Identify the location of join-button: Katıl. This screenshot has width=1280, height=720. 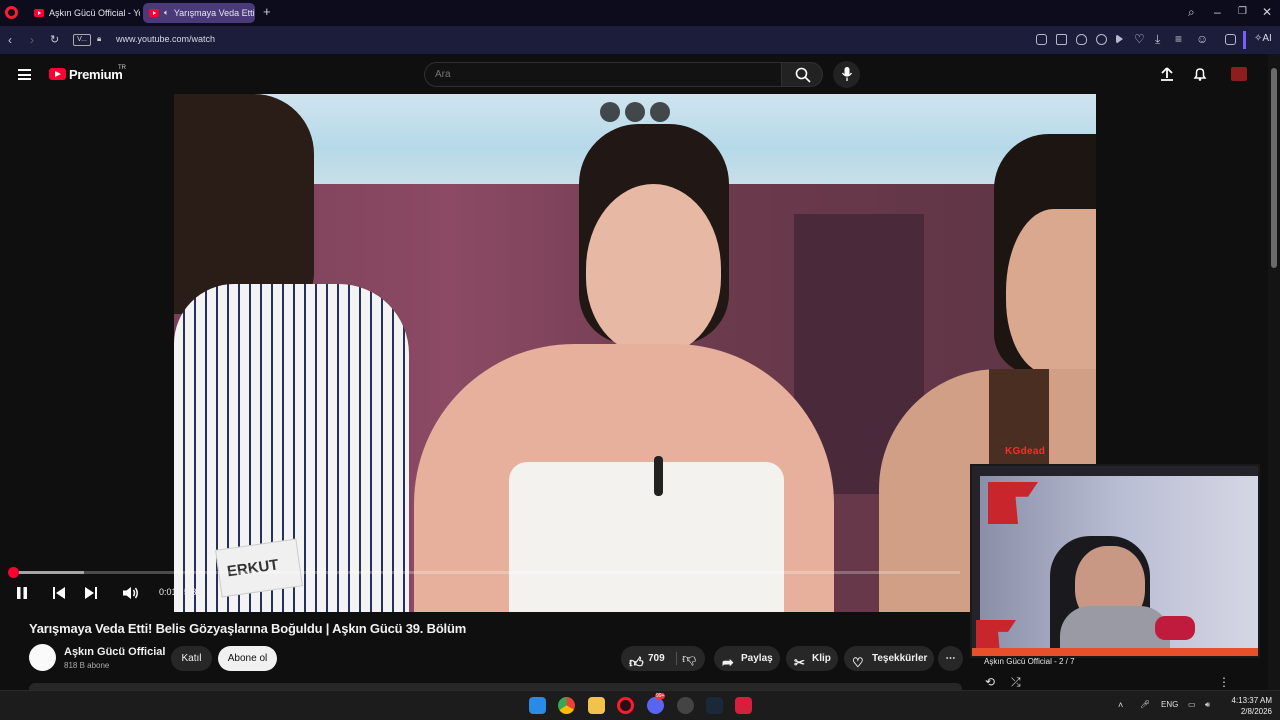
(191, 658).